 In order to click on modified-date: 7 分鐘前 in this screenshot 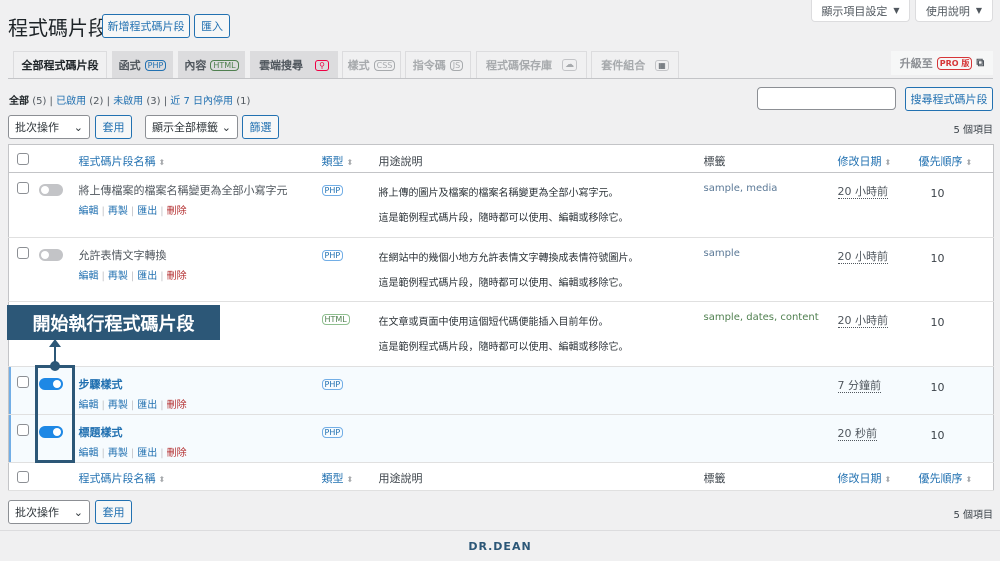, I will do `click(859, 386)`.